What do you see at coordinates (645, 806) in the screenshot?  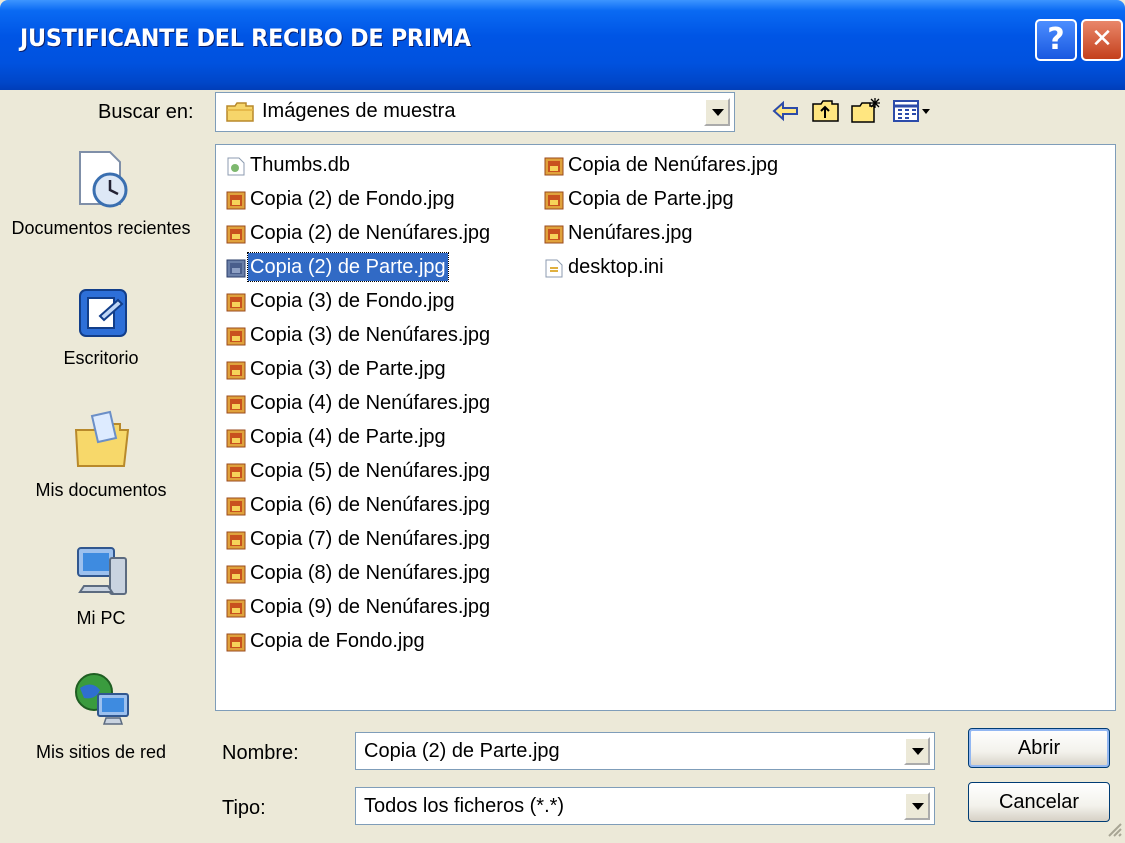 I see `filetype-select: Todos los ficheros (*.*)` at bounding box center [645, 806].